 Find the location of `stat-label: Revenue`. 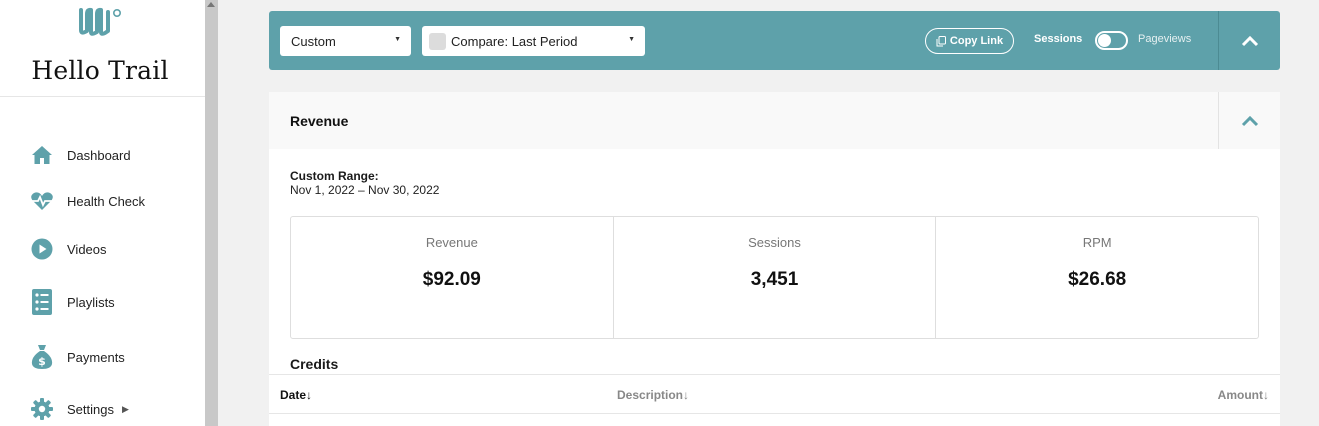

stat-label: Revenue is located at coordinates (451, 242).